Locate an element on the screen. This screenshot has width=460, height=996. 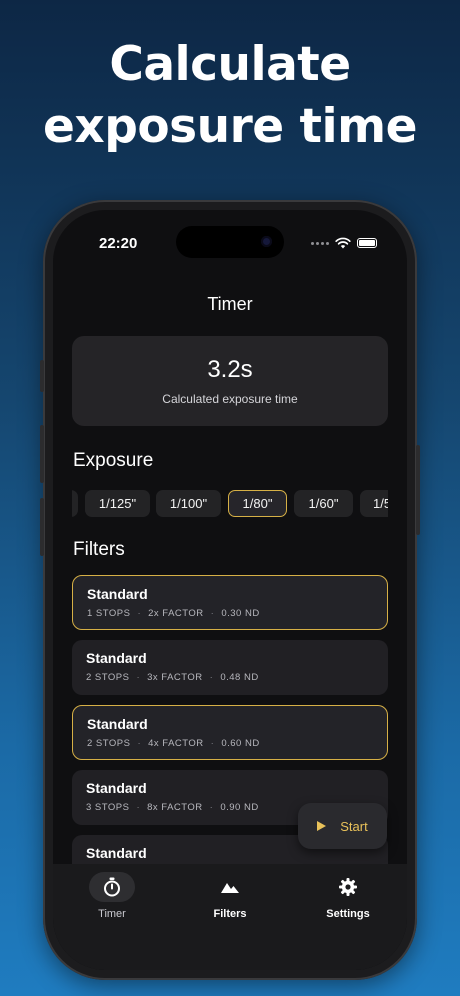
filter-meta: 3 STOPS · 8x FACTOR · 0.90 ND is located at coordinates (172, 807).